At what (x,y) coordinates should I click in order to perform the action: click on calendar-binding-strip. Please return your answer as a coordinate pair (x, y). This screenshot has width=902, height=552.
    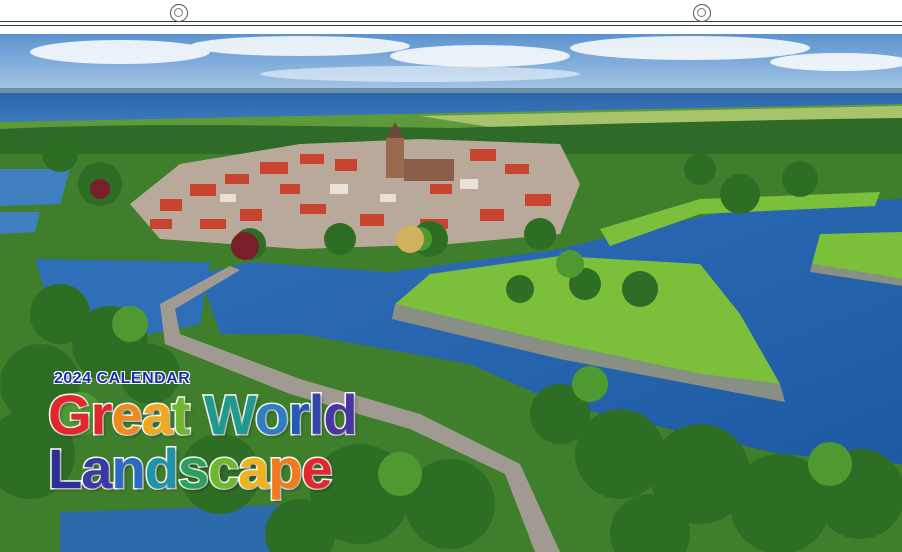
    Looking at the image, I should click on (451, 17).